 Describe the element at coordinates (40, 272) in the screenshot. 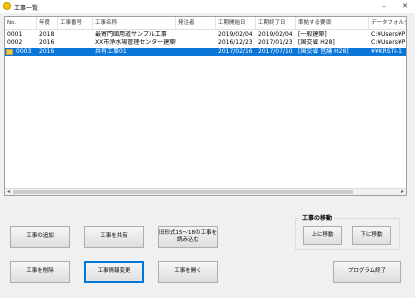

I see `delete-project-button: 工事を削除` at that location.